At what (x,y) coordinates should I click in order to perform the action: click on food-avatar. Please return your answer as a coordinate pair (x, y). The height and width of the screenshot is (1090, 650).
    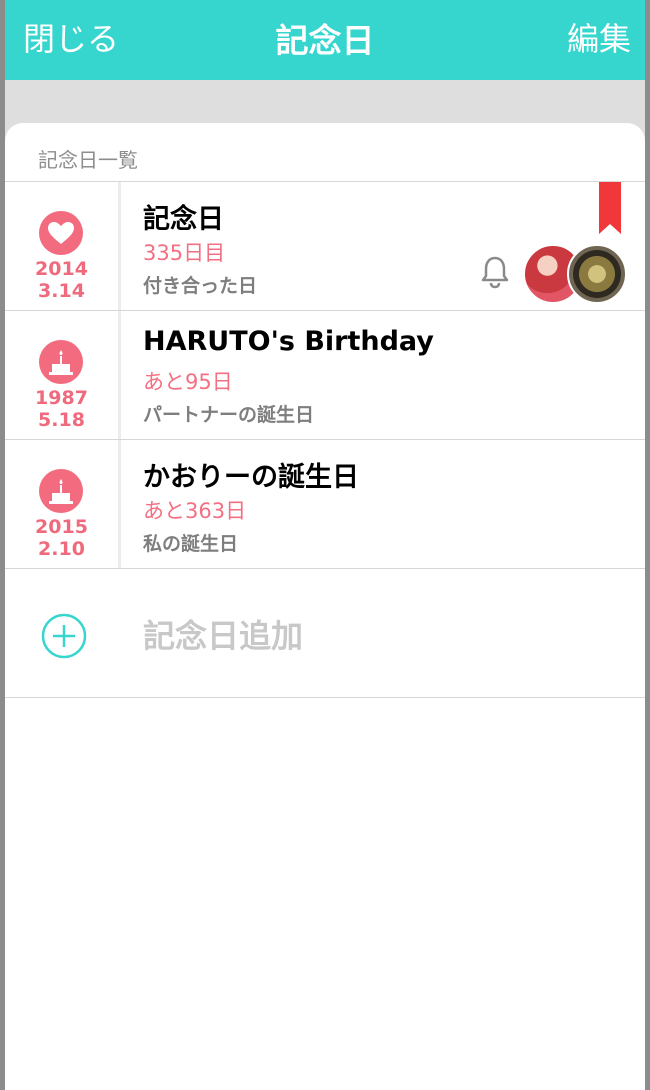
    Looking at the image, I should click on (597, 274).